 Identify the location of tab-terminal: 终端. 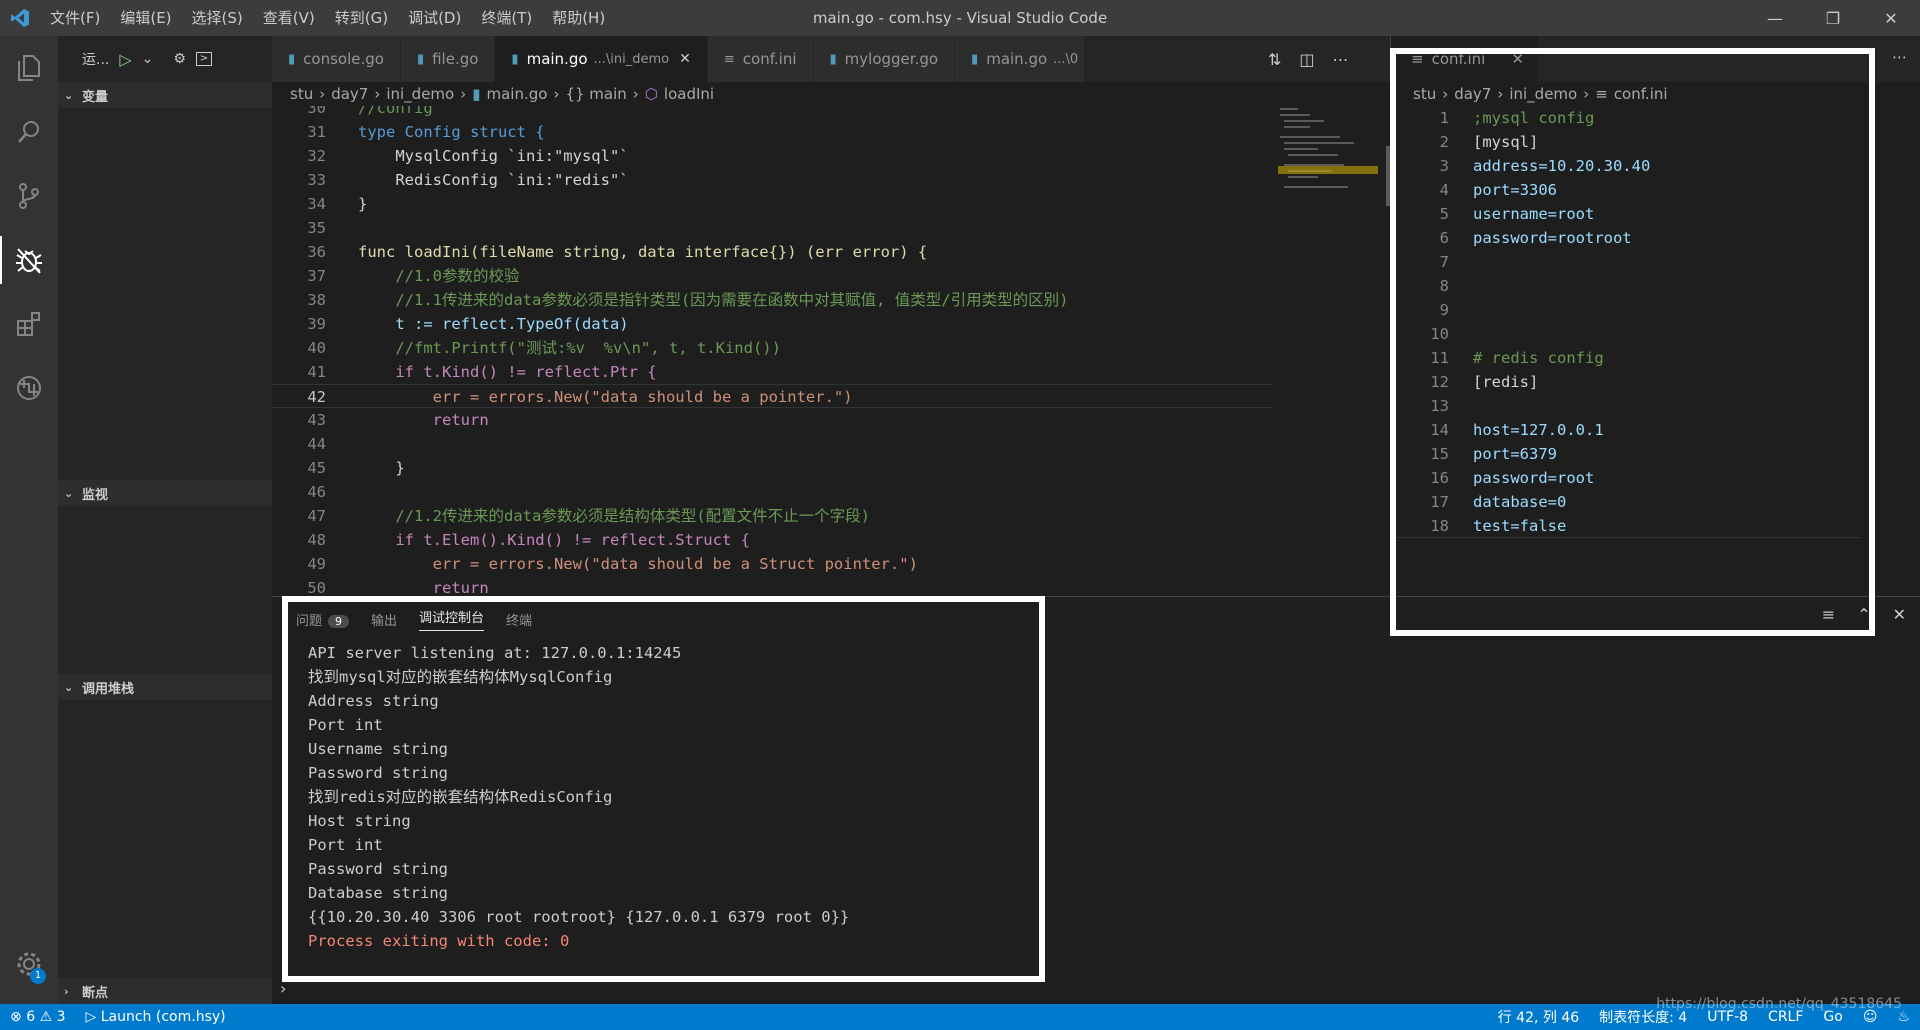
(519, 619).